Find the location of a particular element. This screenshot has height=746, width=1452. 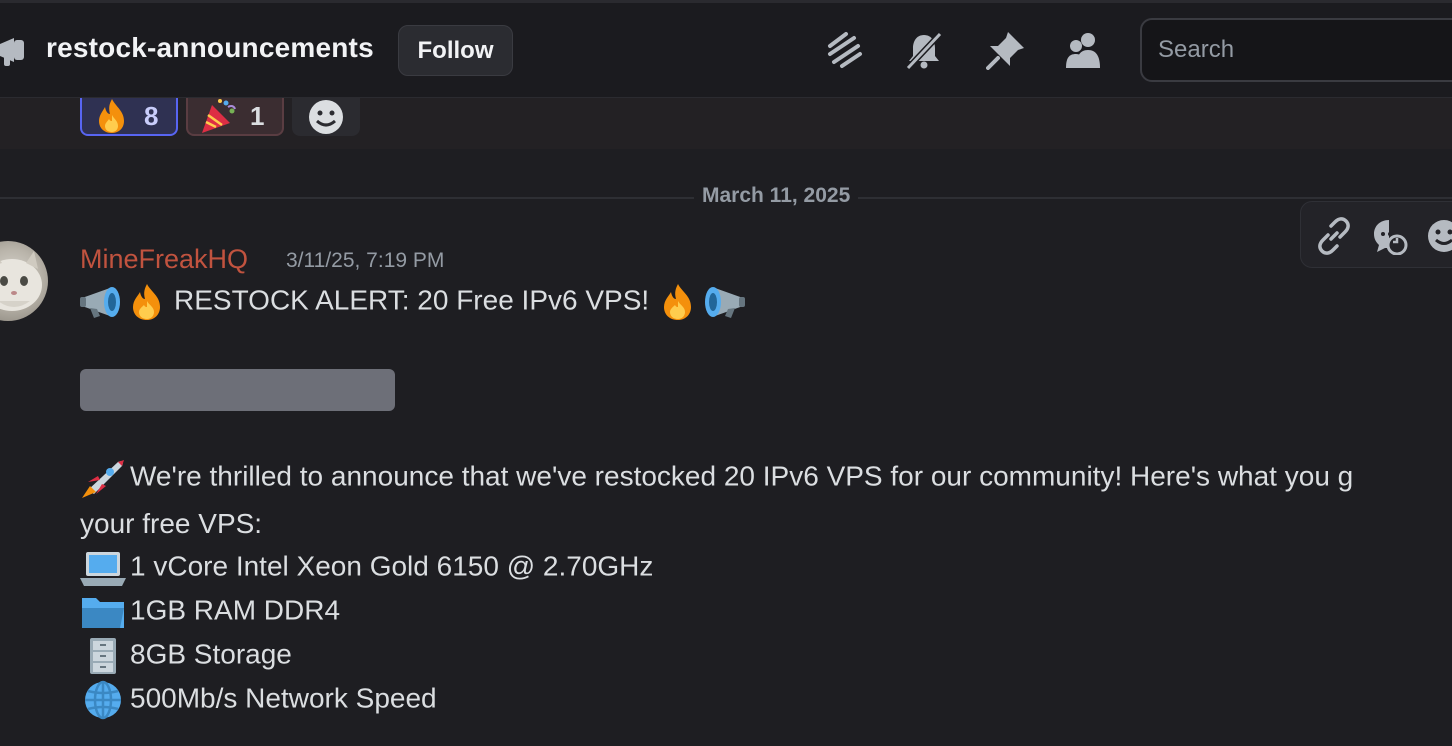

rocket-icon is located at coordinates (103, 479).